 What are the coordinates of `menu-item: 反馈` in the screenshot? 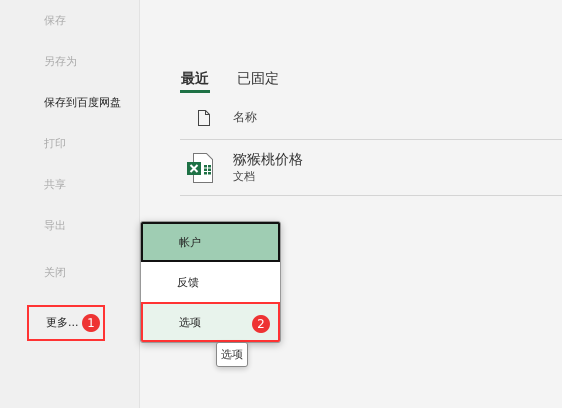 It's located at (210, 282).